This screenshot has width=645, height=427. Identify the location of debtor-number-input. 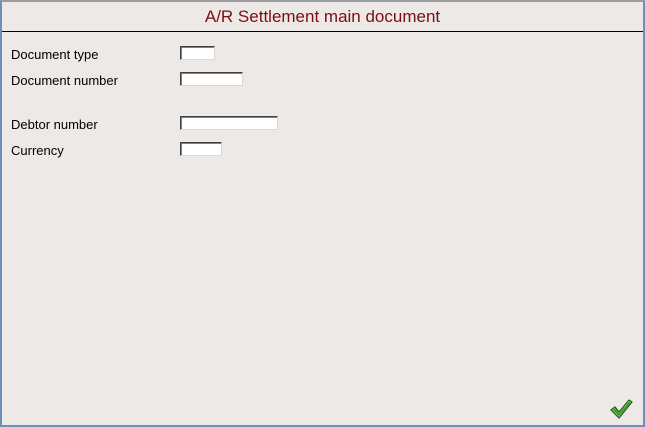
(229, 123).